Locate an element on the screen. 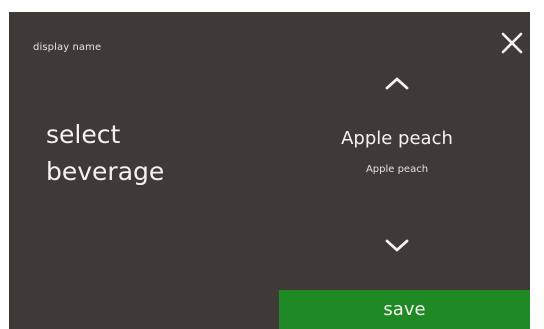  close-button is located at coordinates (512, 43).